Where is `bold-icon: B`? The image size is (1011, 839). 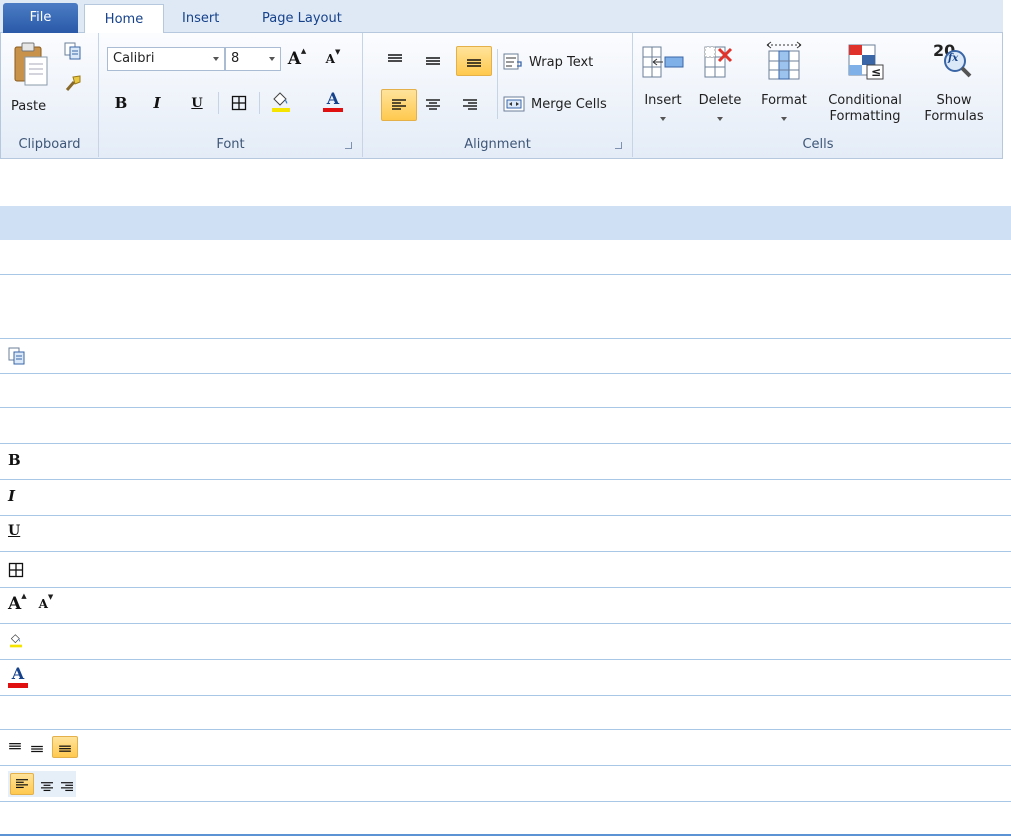 bold-icon: B is located at coordinates (121, 103).